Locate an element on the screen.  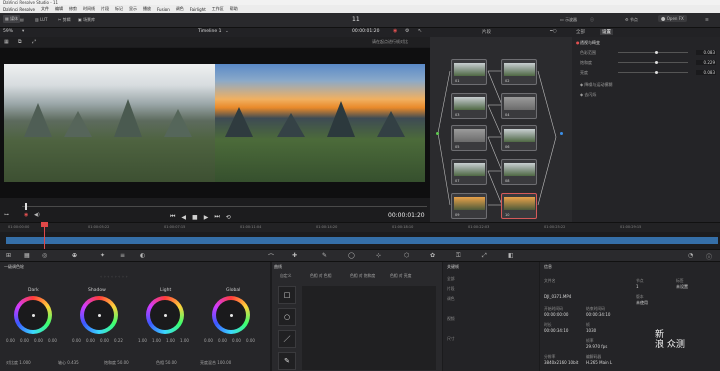
node-07: 07 is located at coordinates (469, 172).